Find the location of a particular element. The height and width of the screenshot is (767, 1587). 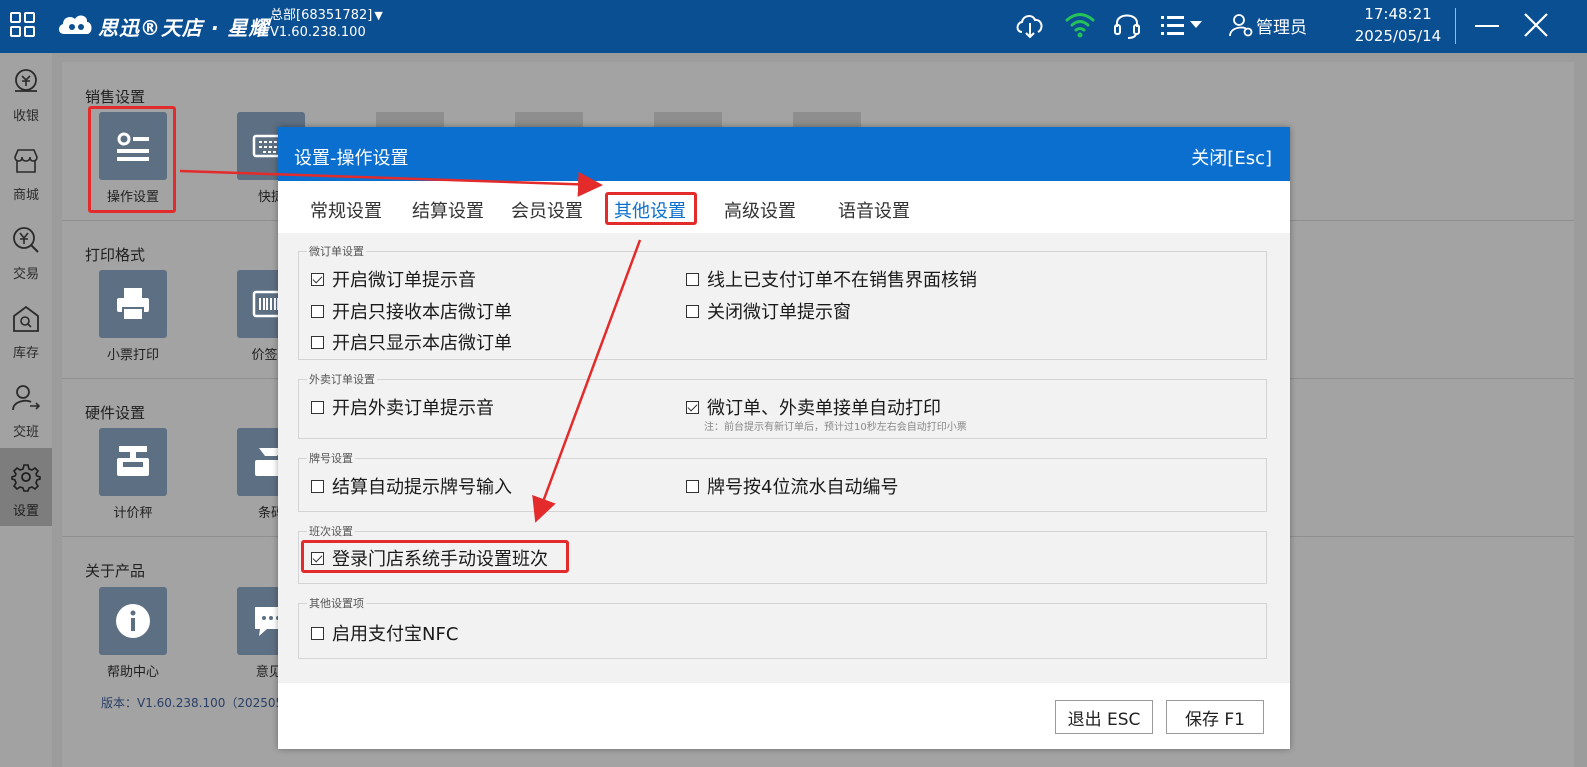

close-icon is located at coordinates (1536, 25).